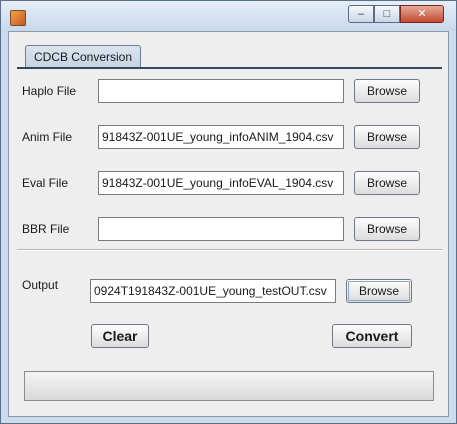 Image resolution: width=457 pixels, height=424 pixels. I want to click on close-icon: ✕, so click(422, 13).